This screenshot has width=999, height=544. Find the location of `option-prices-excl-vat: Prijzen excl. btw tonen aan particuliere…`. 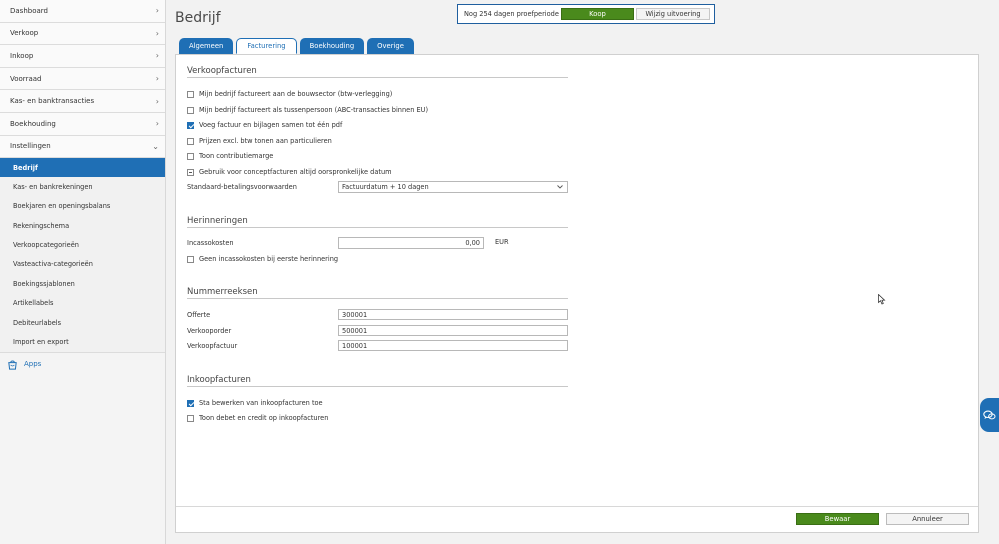

option-prices-excl-vat: Prijzen excl. btw tonen aan particuliere… is located at coordinates (259, 141).